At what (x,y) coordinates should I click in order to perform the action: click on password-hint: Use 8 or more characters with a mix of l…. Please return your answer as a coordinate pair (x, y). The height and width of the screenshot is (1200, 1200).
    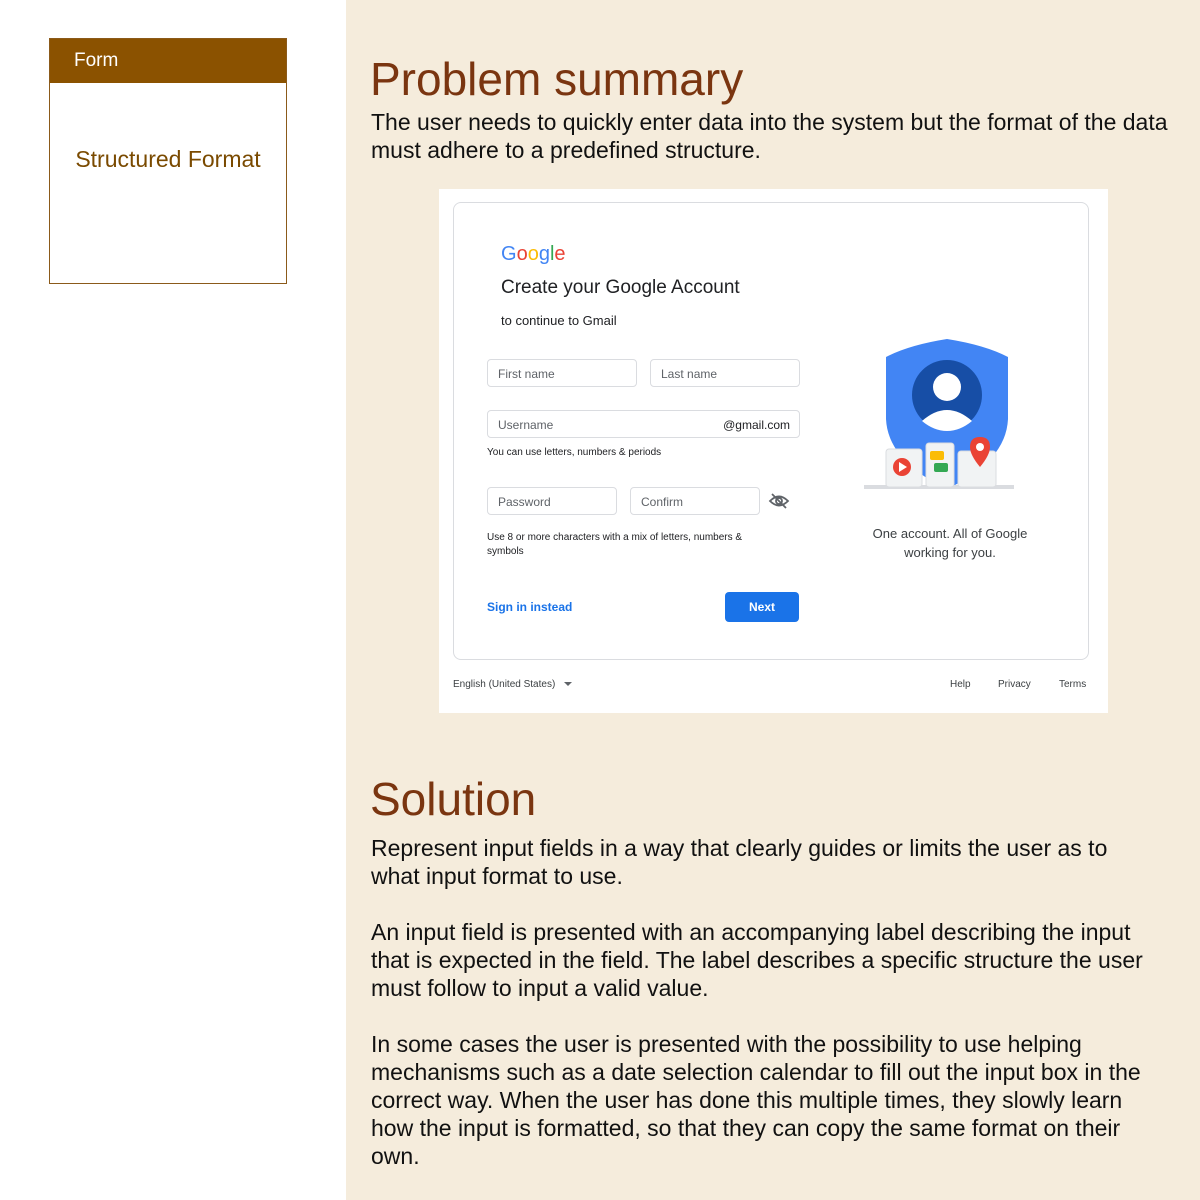
    Looking at the image, I should click on (614, 545).